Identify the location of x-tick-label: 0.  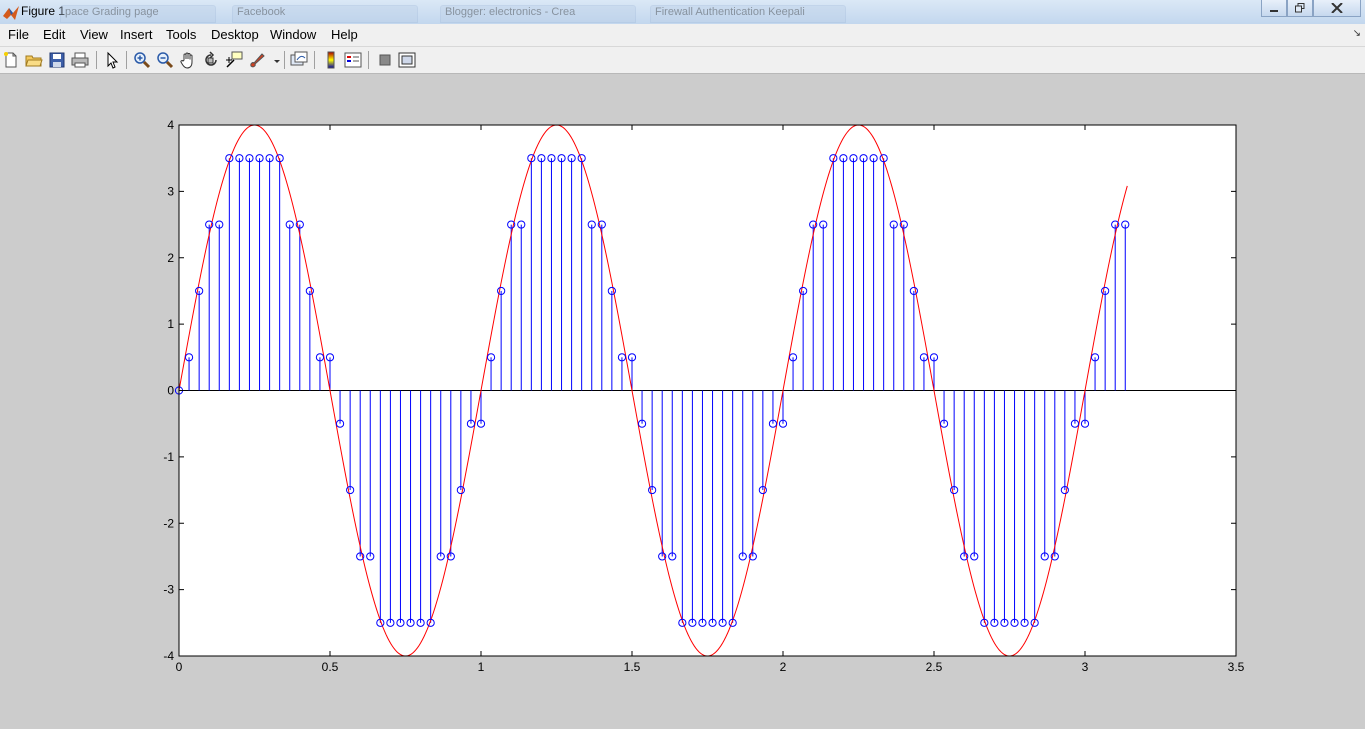
(179, 667).